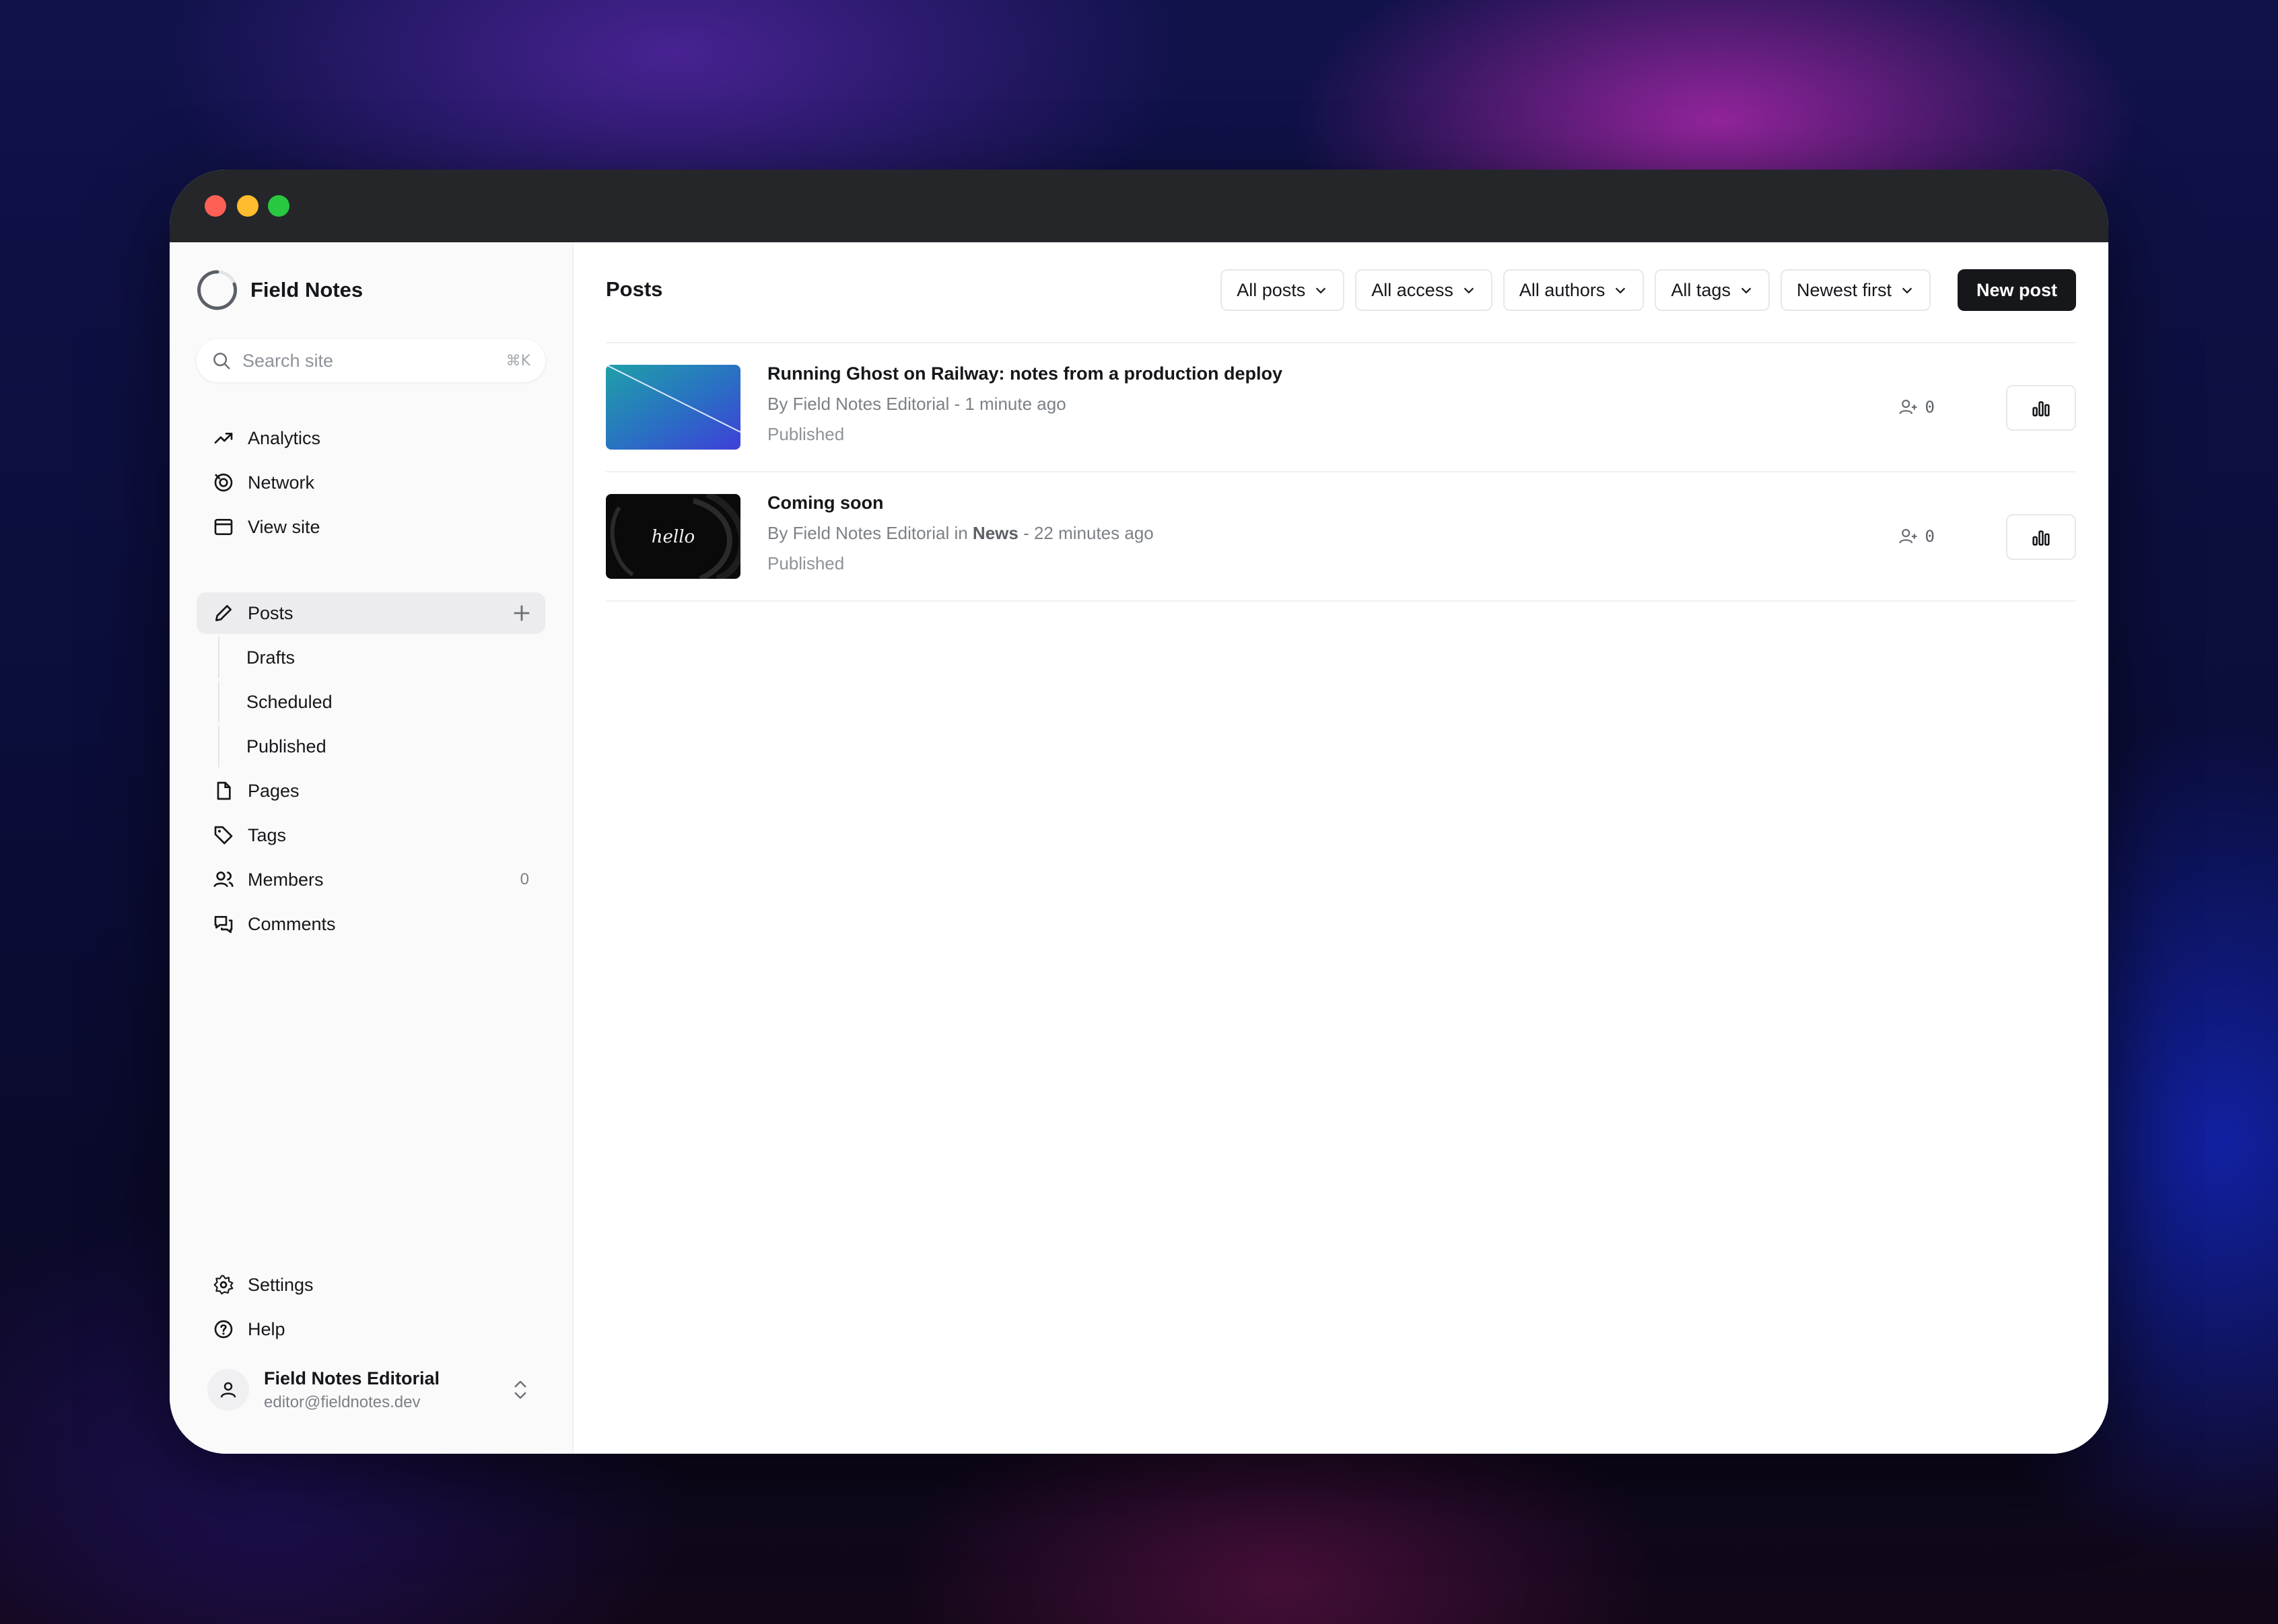 The height and width of the screenshot is (1624, 2278). I want to click on post-thumbnail: hello, so click(673, 536).